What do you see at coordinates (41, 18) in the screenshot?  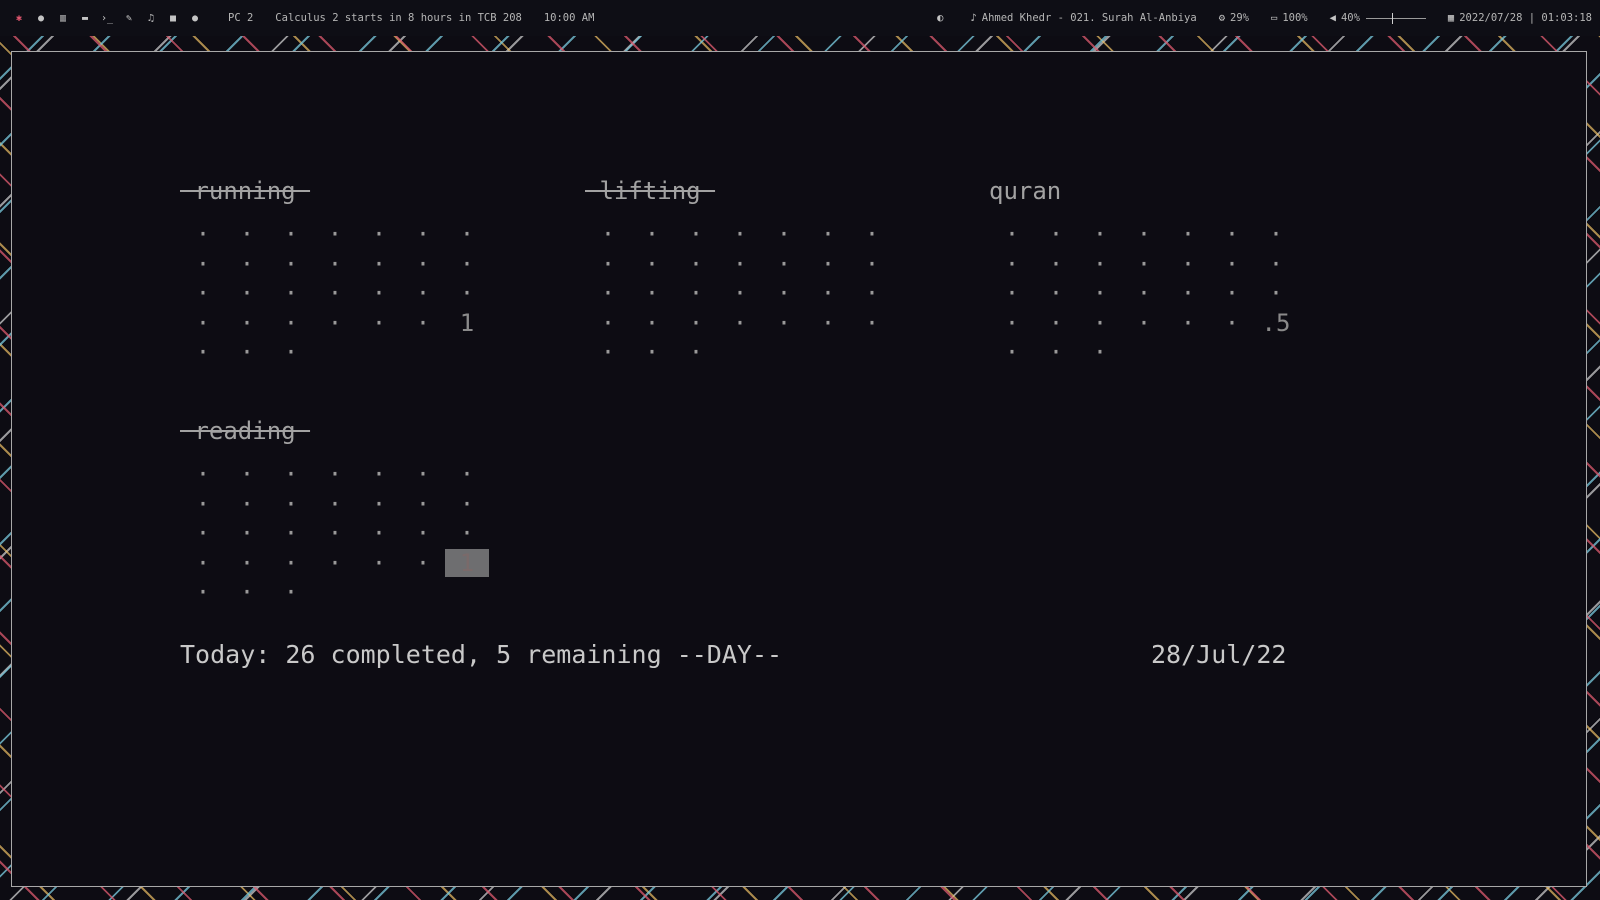 I see `globe-icon: ●` at bounding box center [41, 18].